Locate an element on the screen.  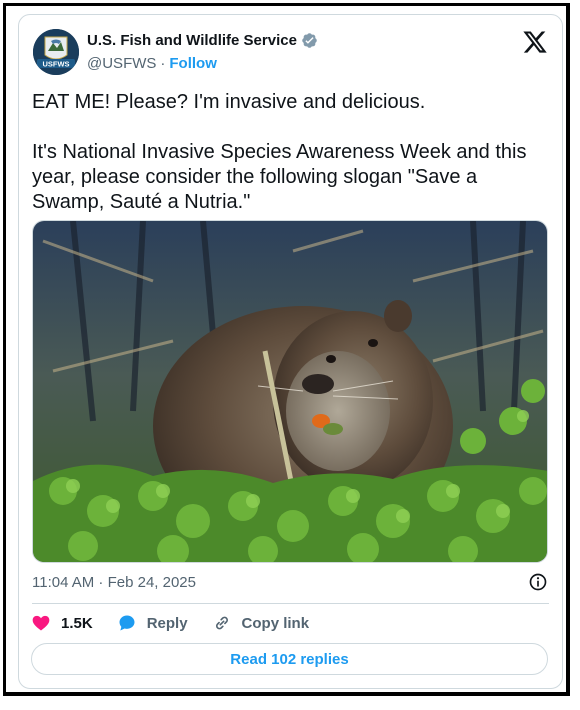
copy-link-button: Copy link is located at coordinates (261, 623).